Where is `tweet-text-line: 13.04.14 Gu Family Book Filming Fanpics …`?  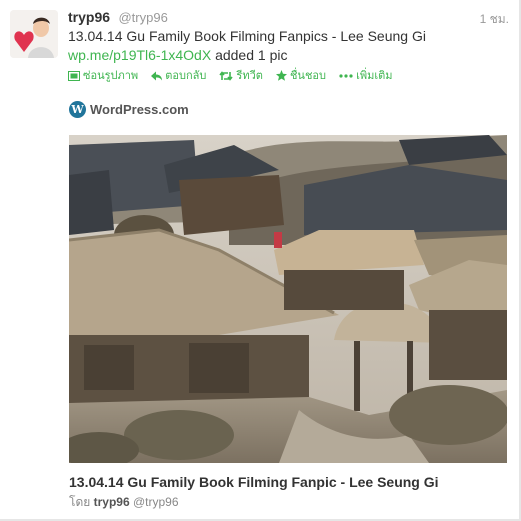
tweet-text-line: 13.04.14 Gu Family Book Filming Fanpics … is located at coordinates (247, 36).